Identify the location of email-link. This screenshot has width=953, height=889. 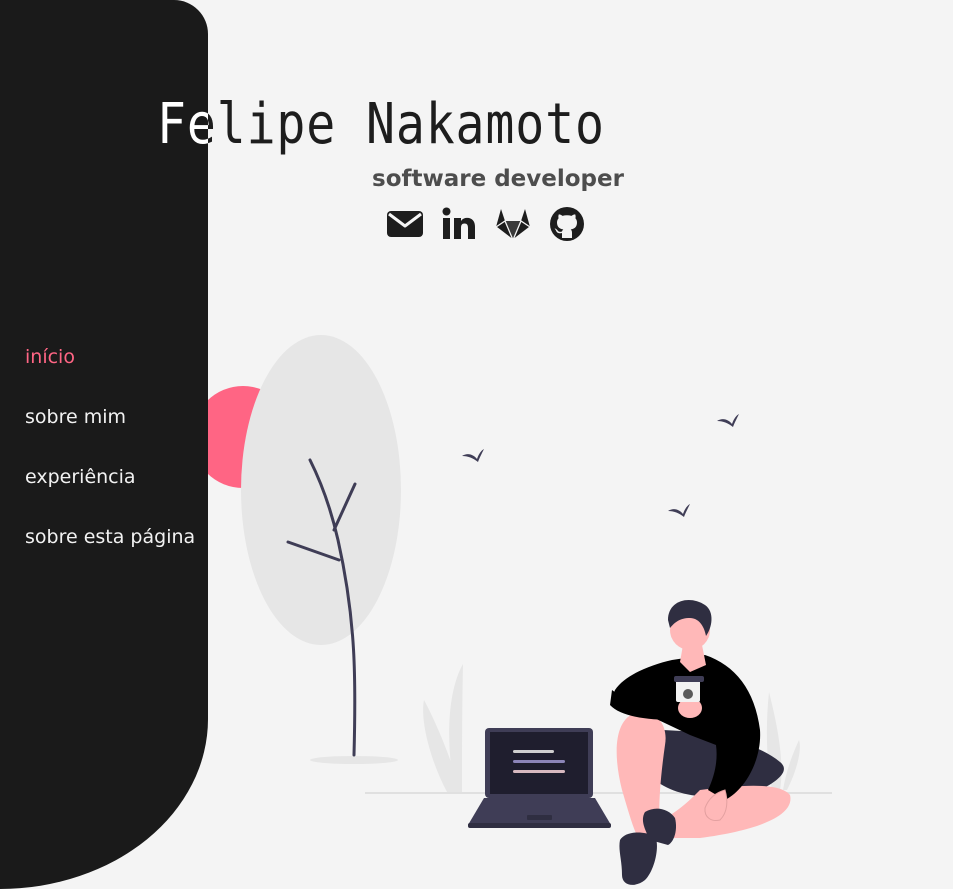
(405, 224).